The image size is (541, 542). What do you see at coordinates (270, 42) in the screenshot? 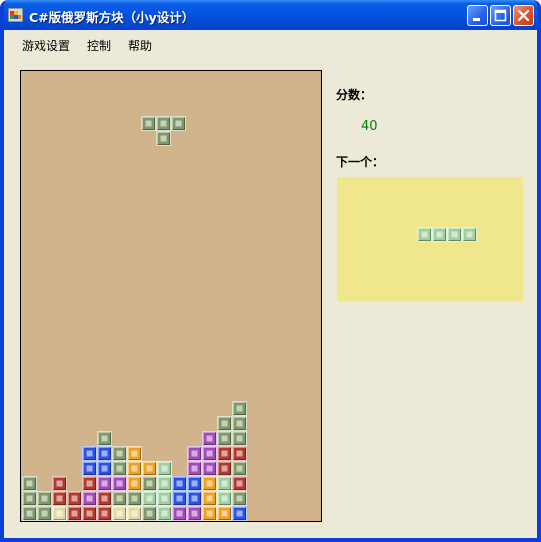
I see `menu-bar: 游戏设置 控制 帮助` at bounding box center [270, 42].